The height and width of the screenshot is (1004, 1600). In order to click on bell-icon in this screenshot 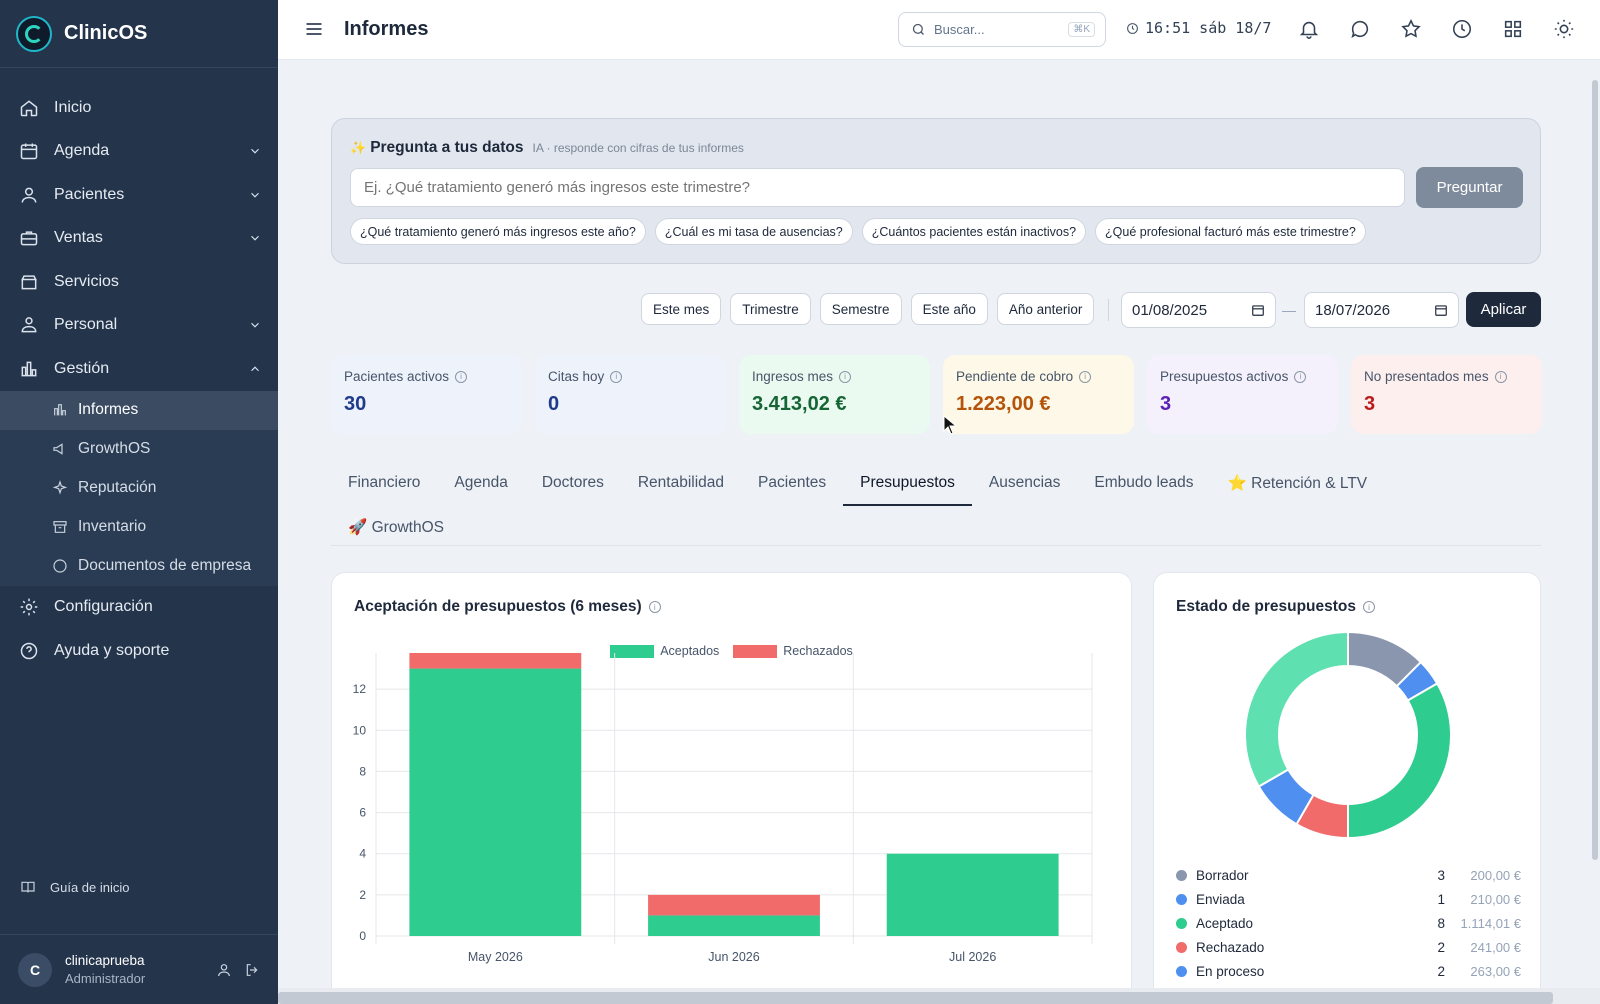, I will do `click(1309, 29)`.